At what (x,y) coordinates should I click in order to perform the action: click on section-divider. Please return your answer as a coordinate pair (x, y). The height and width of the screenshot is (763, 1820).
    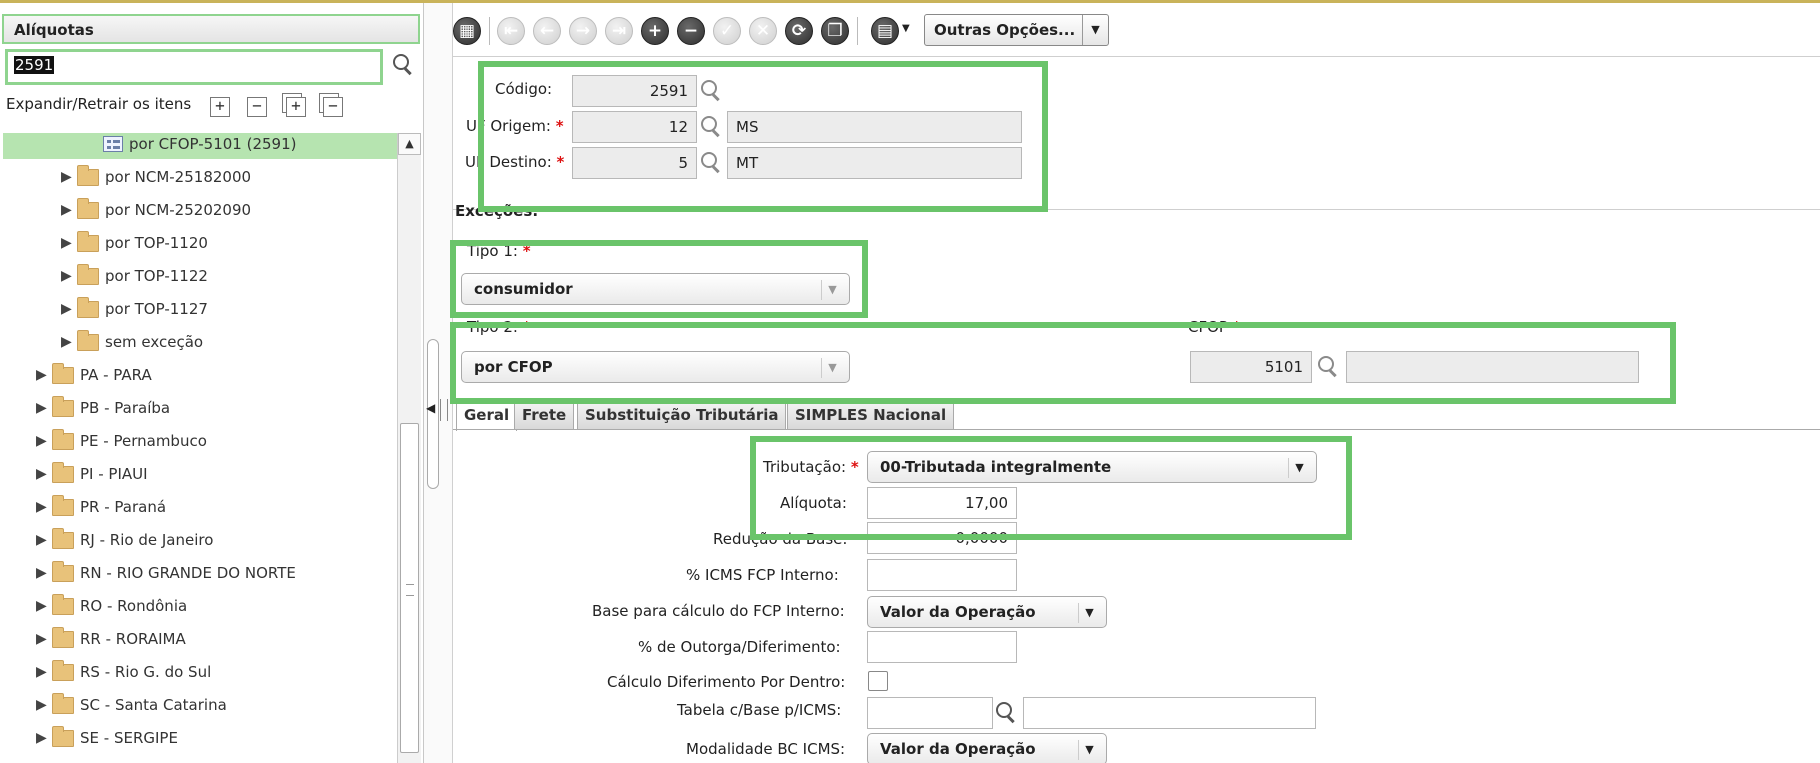
    Looking at the image, I should click on (1136, 209).